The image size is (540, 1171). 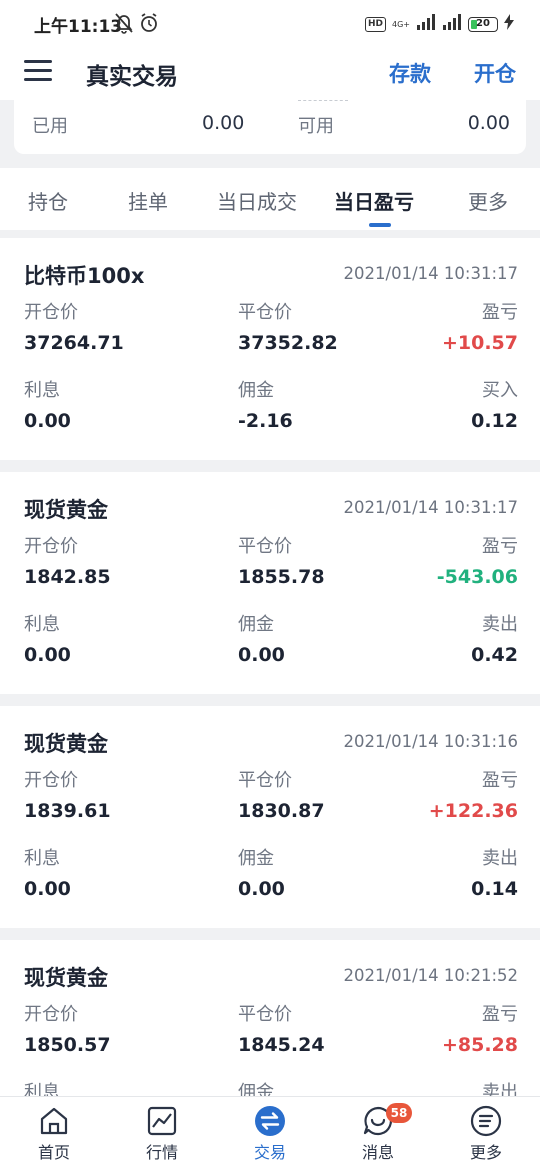 I want to click on battery-icon: 20, so click(x=483, y=24).